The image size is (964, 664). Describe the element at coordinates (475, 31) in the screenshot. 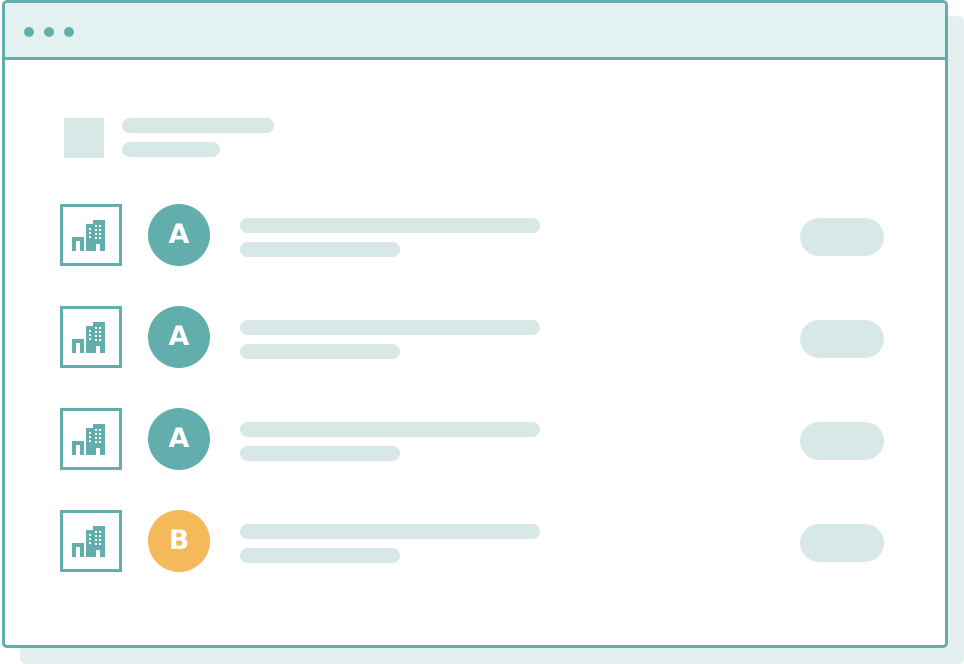

I see `title-bar` at that location.